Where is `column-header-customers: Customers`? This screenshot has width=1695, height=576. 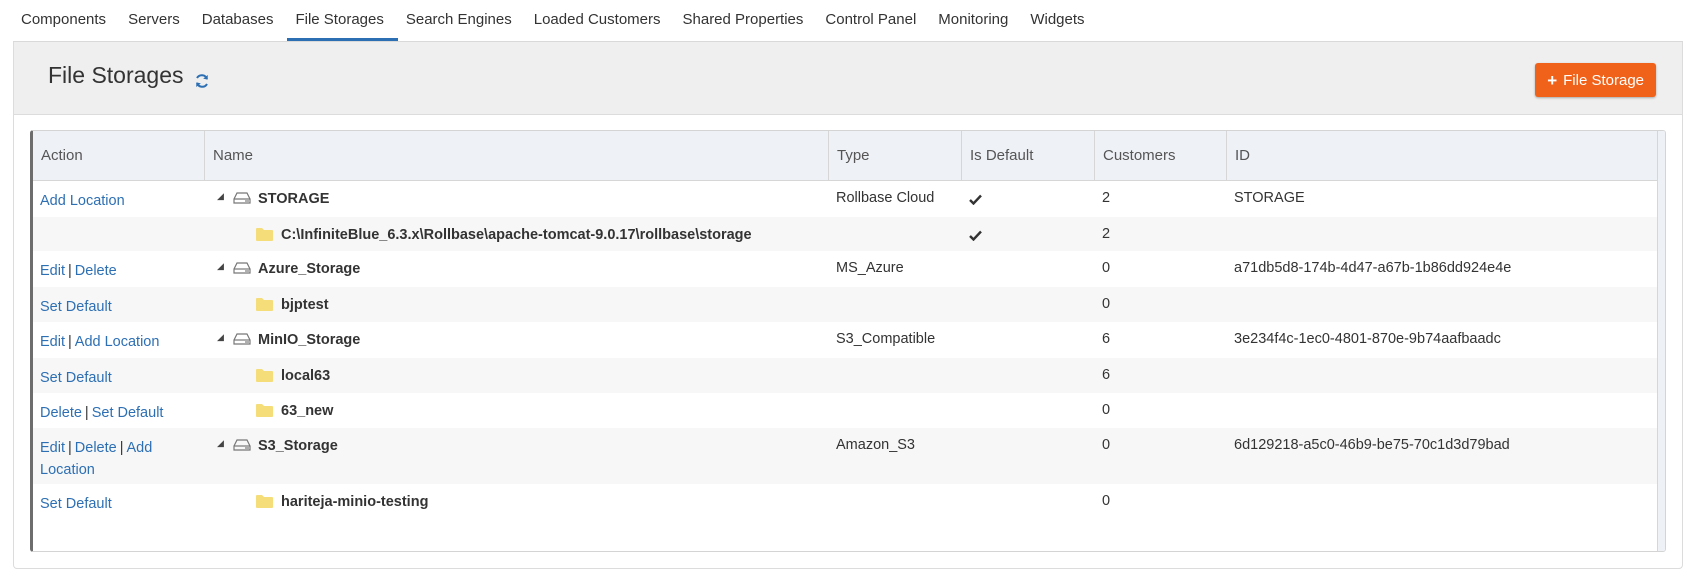
column-header-customers: Customers is located at coordinates (1161, 155).